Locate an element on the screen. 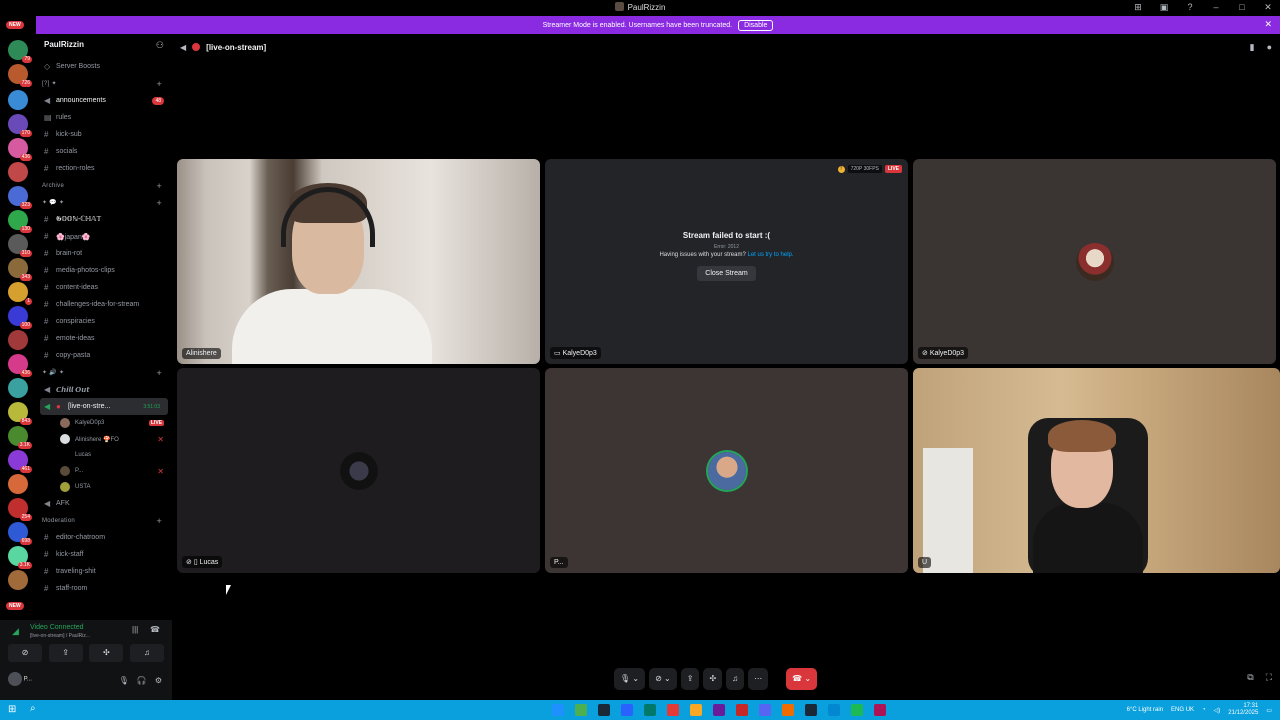  video-tile: Alinishere is located at coordinates (358, 261).